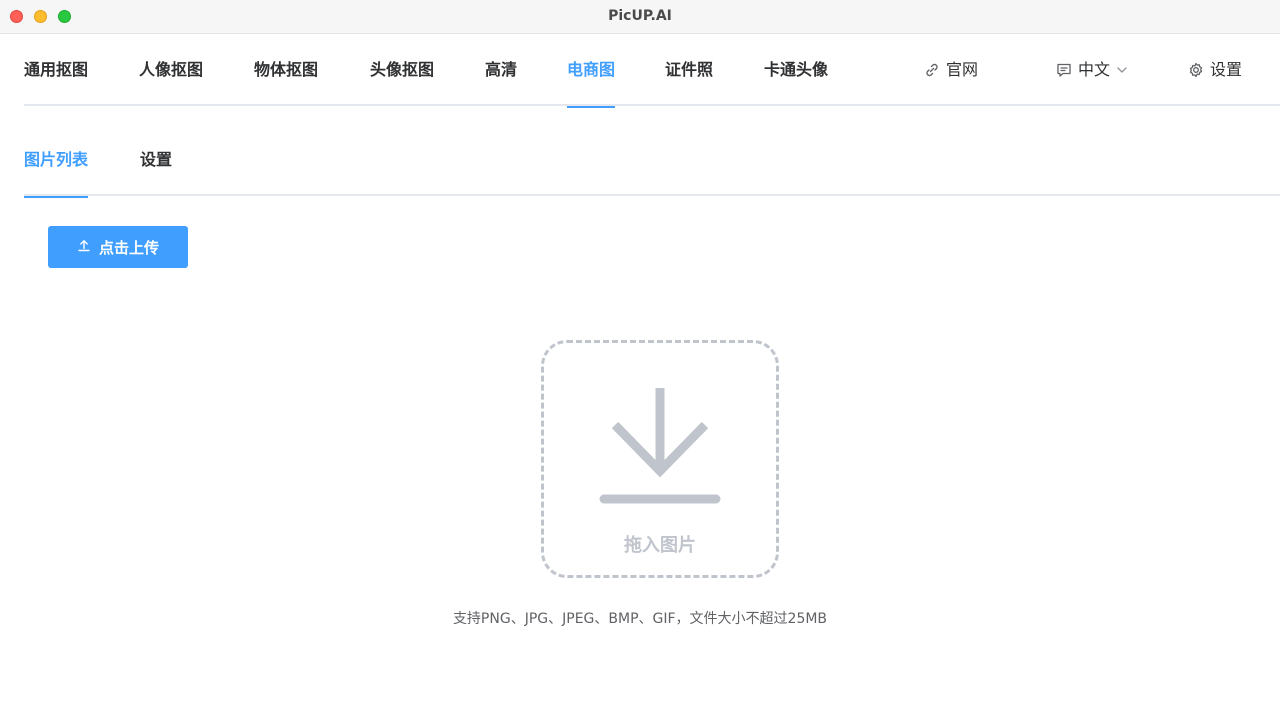 Image resolution: width=1280 pixels, height=720 pixels. I want to click on nav-item-cartoon-avatar: 卡通头像, so click(796, 70).